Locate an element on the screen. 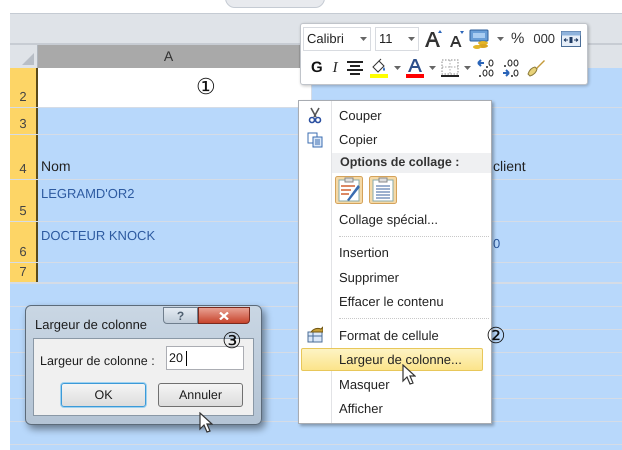 The width and height of the screenshot is (622, 450). decrease-decimal-icon is located at coordinates (510, 68).